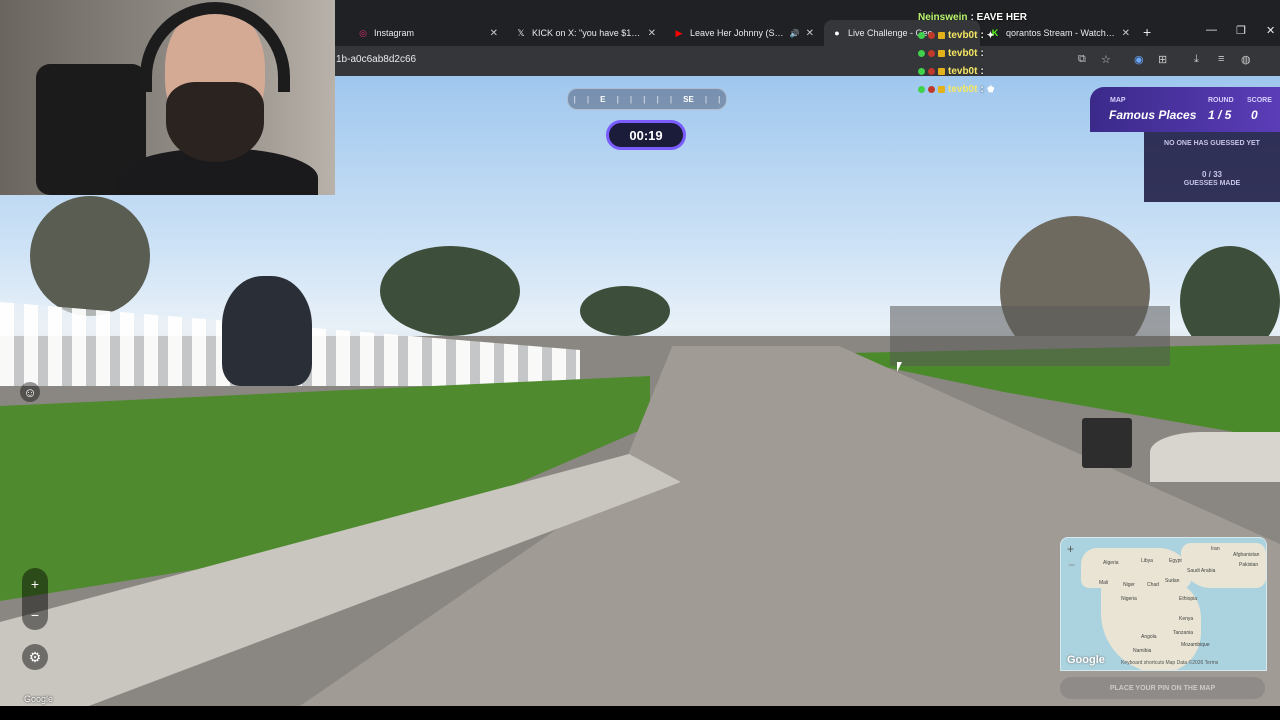 This screenshot has width=1280, height=720. Describe the element at coordinates (35, 599) in the screenshot. I see `zoom-controls: + −` at that location.